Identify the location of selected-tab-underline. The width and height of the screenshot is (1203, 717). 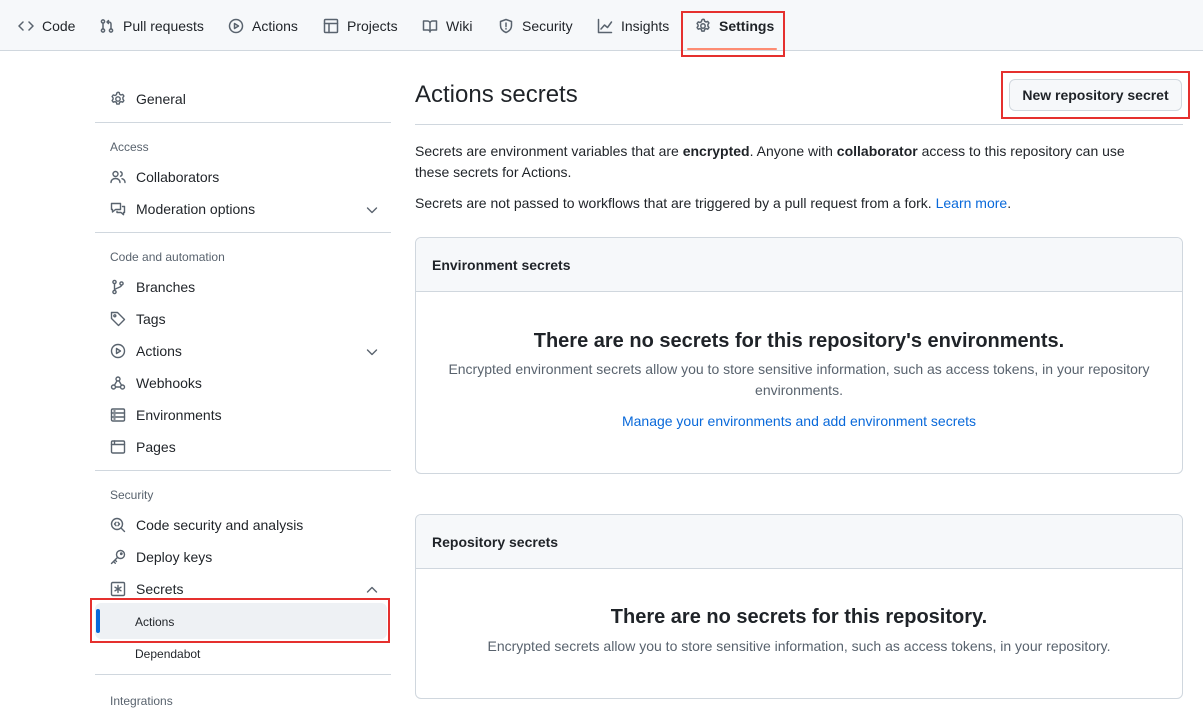
(732, 49).